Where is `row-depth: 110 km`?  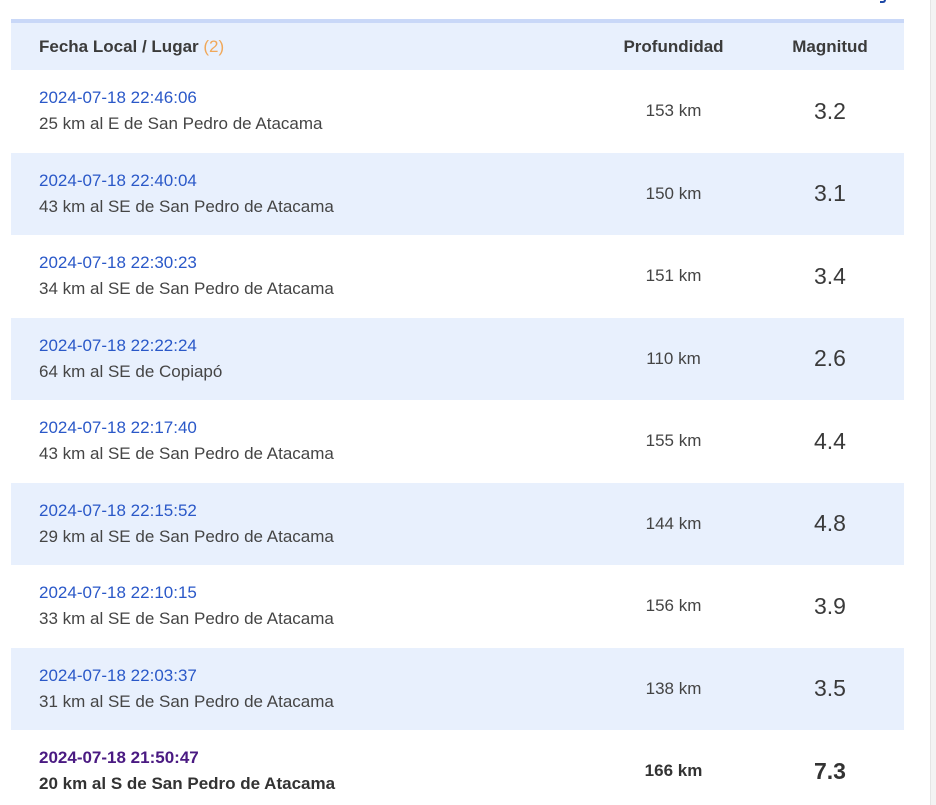 row-depth: 110 km is located at coordinates (673, 358).